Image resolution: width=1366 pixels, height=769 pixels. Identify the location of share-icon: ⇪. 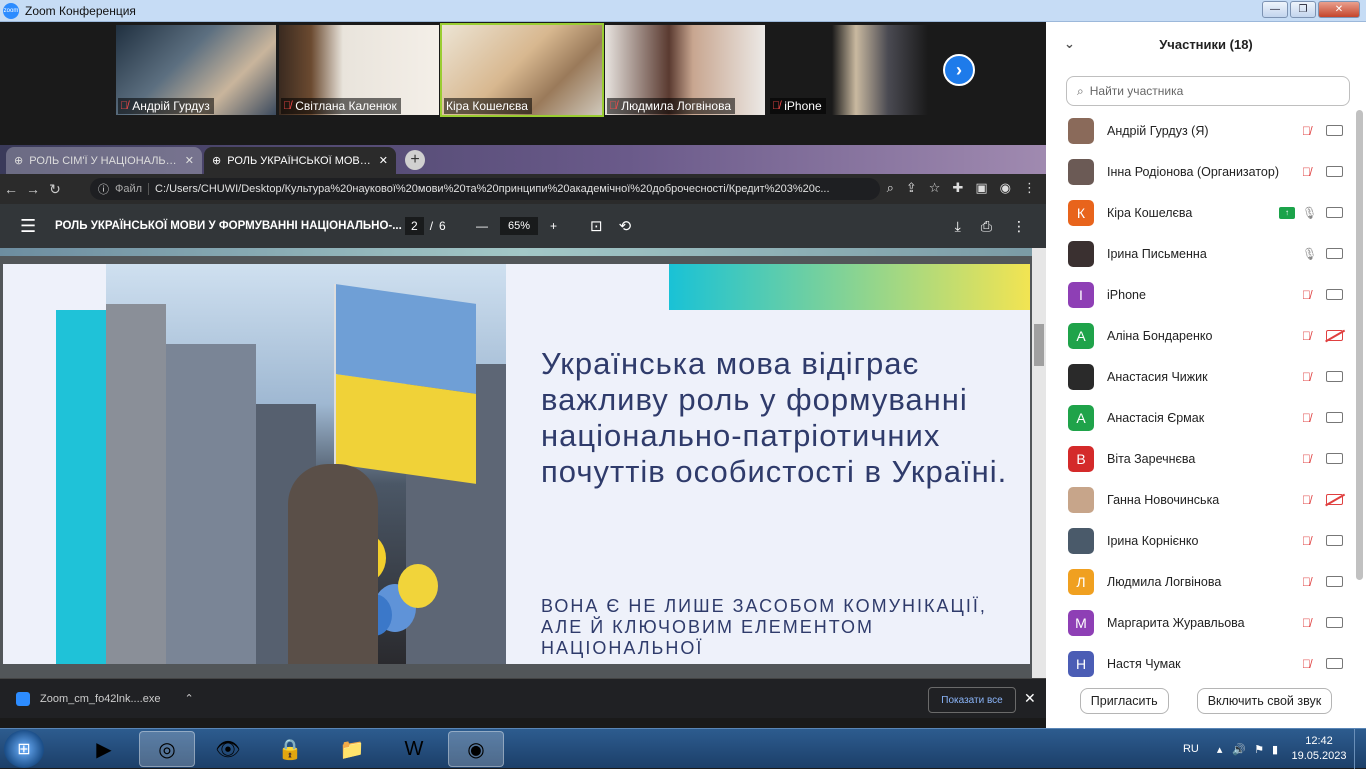
(911, 188).